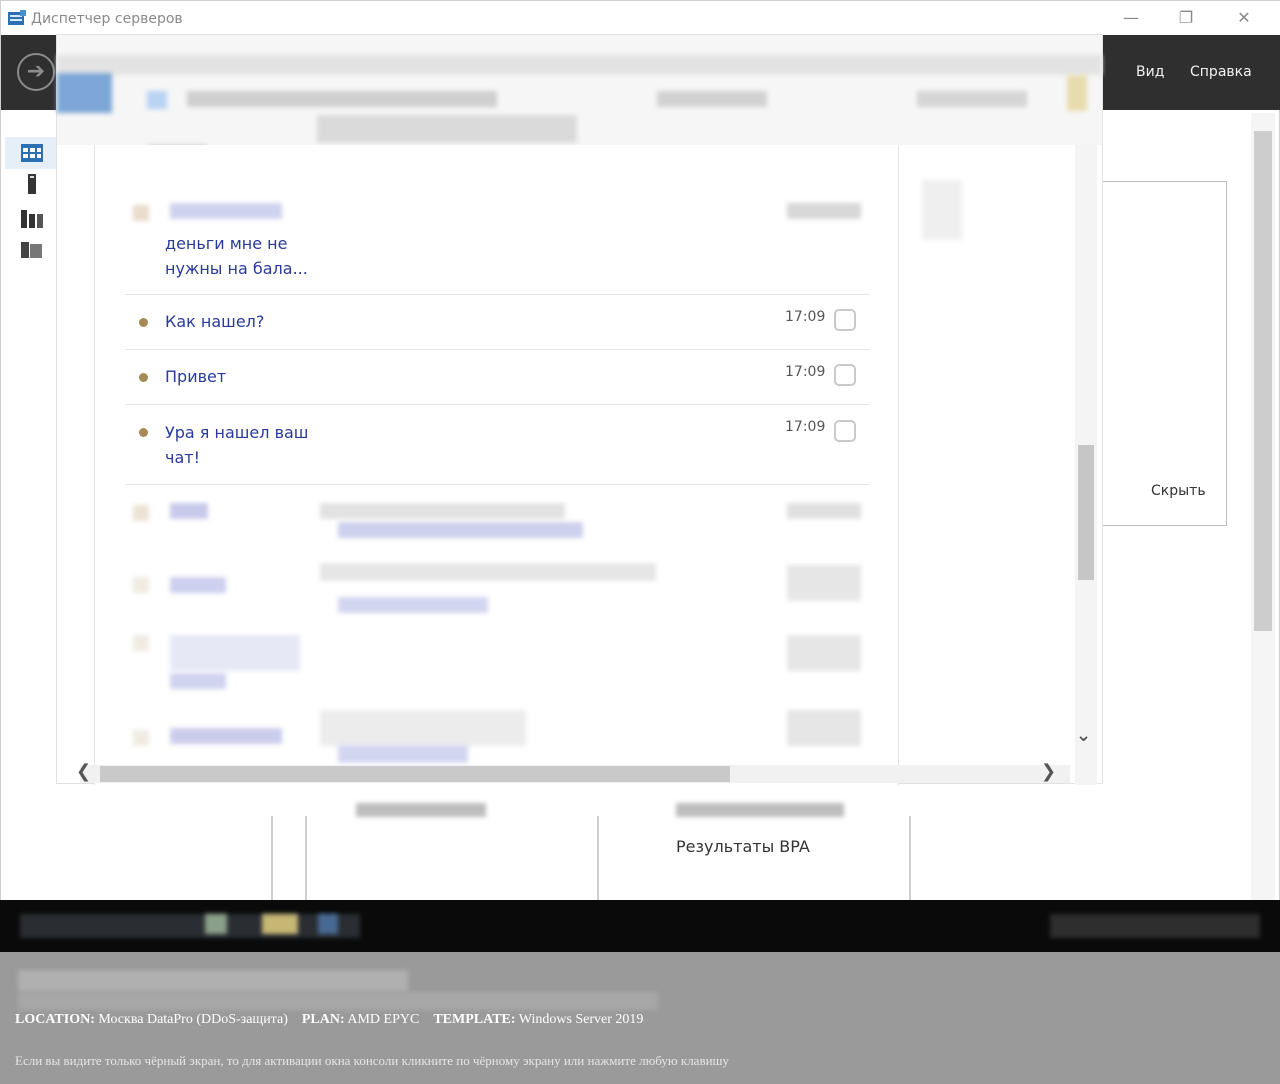 The image size is (1280, 1084). What do you see at coordinates (17, 17) in the screenshot?
I see `server-manager-icon` at bounding box center [17, 17].